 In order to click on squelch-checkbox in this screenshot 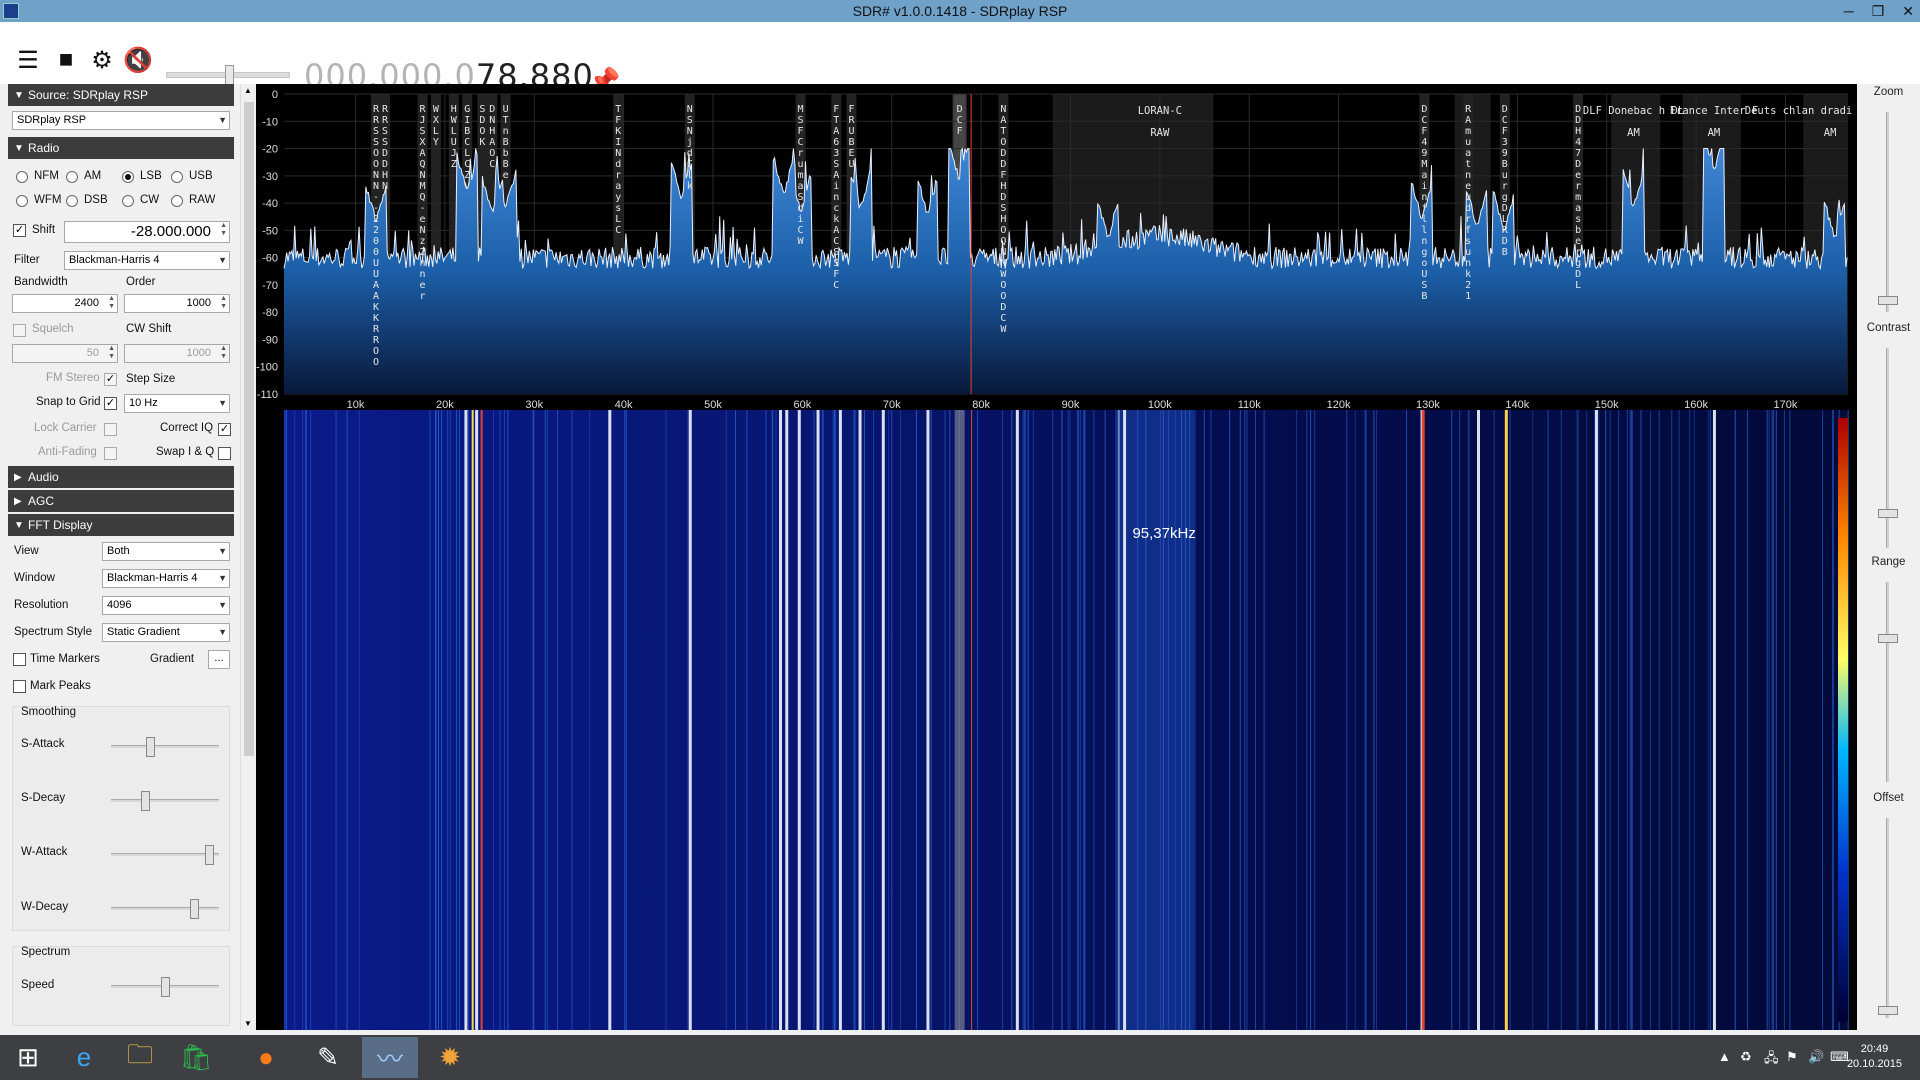, I will do `click(19, 330)`.